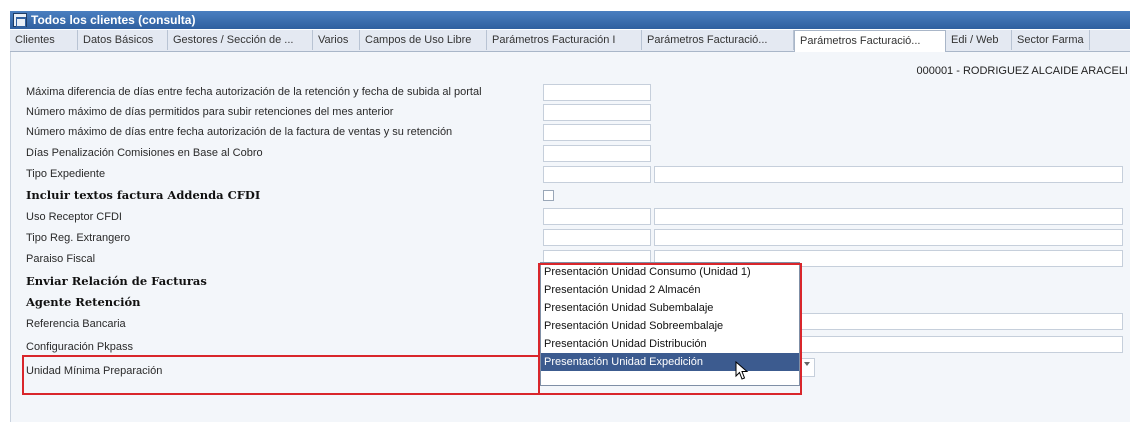 This screenshot has height=422, width=1136. Describe the element at coordinates (116, 281) in the screenshot. I see `label-enviar-relacion: Enviar Relación de Facturas` at that location.